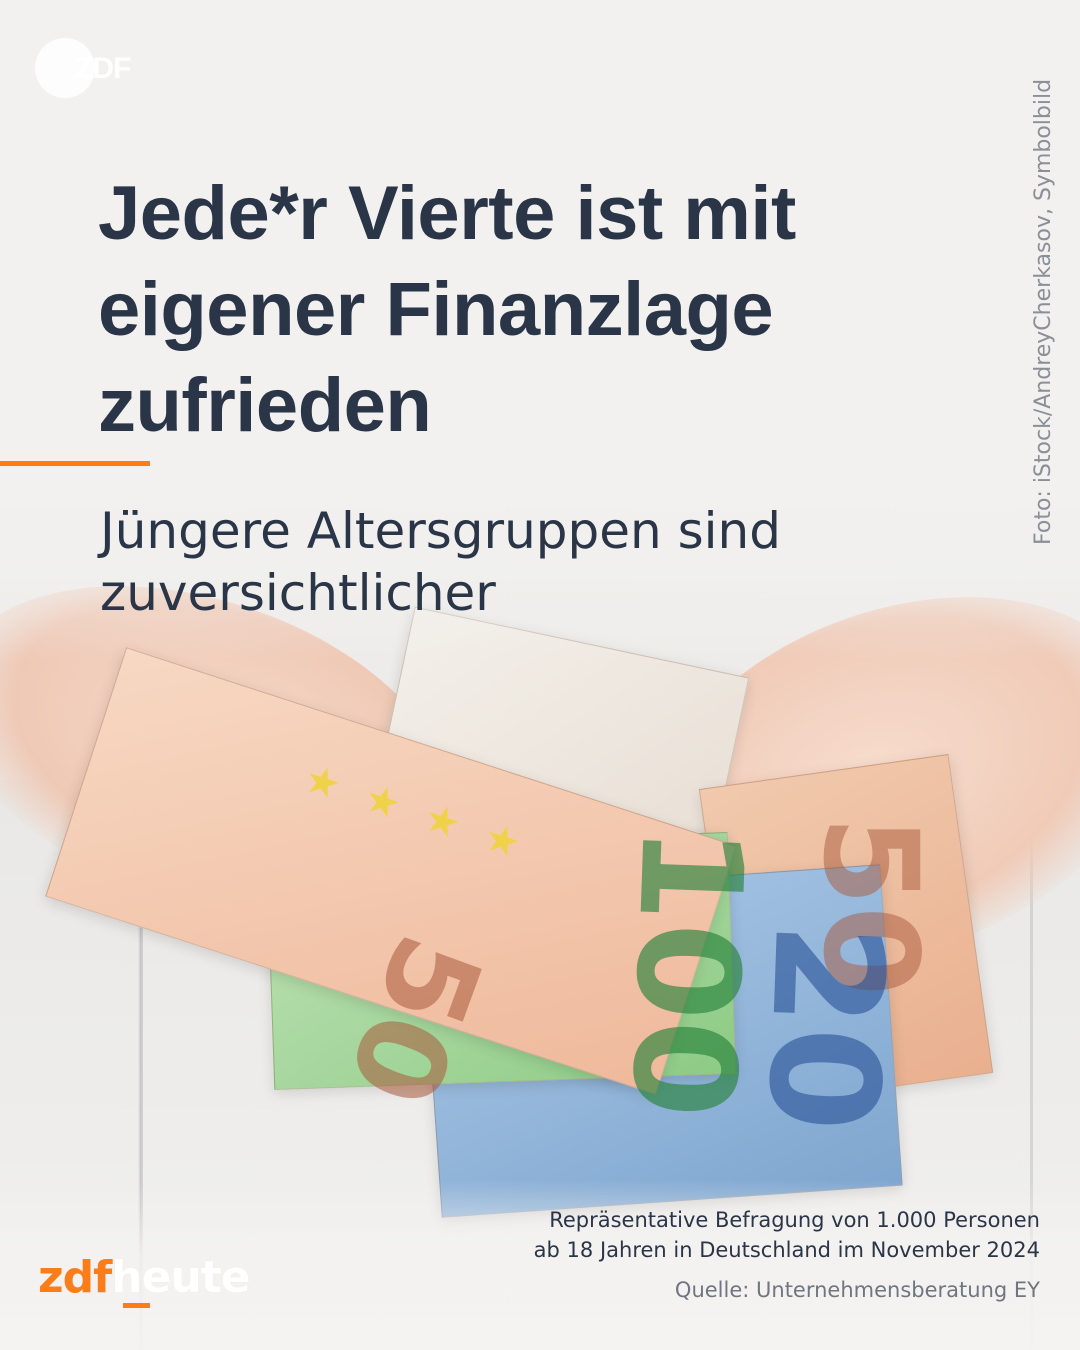 The height and width of the screenshot is (1350, 1080). What do you see at coordinates (857, 1290) in the screenshot?
I see `source-note: Quelle: Unternehmensberatung EY` at bounding box center [857, 1290].